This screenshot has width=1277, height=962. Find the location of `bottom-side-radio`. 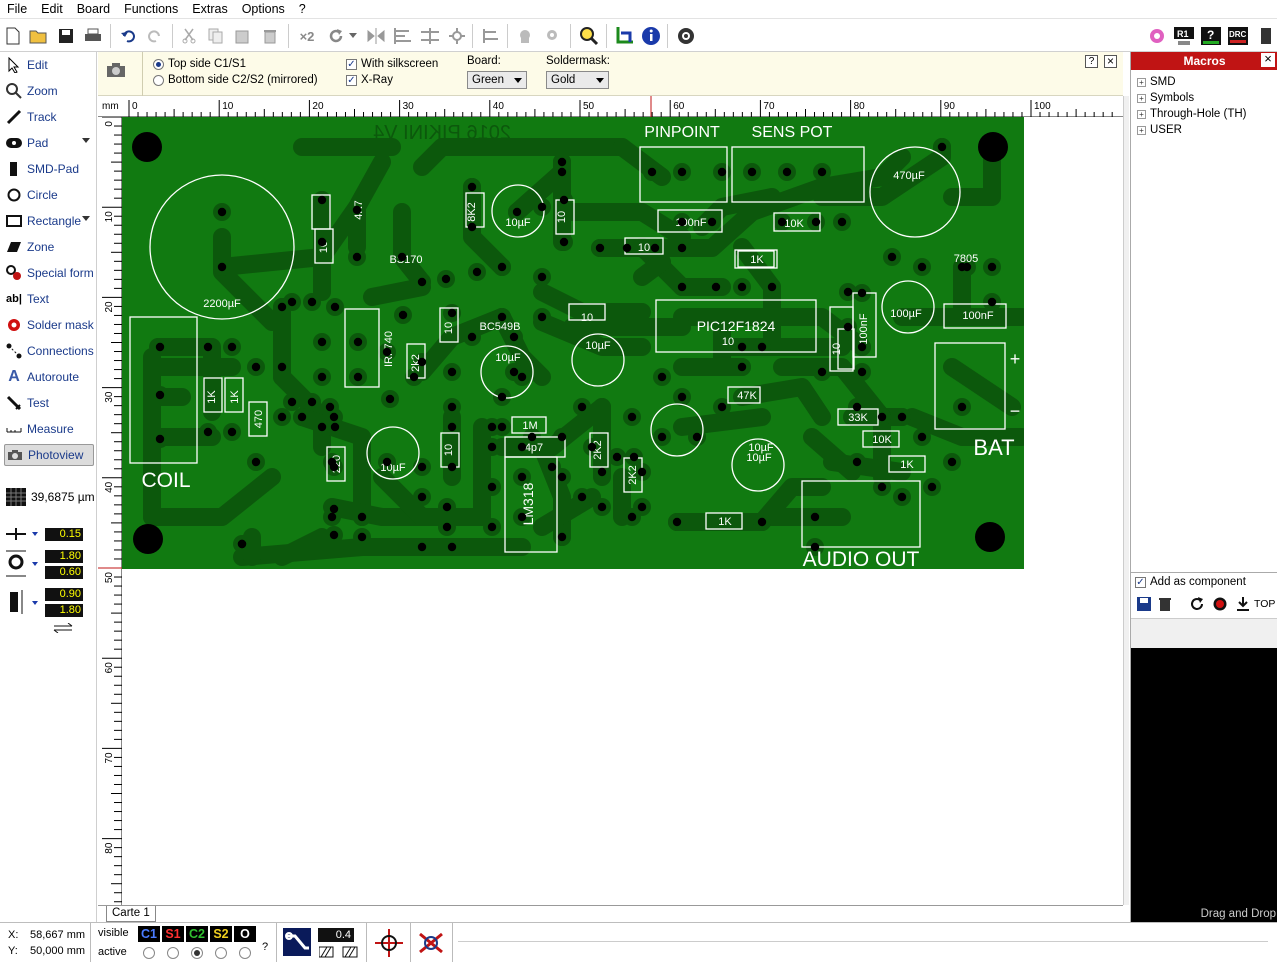

bottom-side-radio is located at coordinates (158, 80).